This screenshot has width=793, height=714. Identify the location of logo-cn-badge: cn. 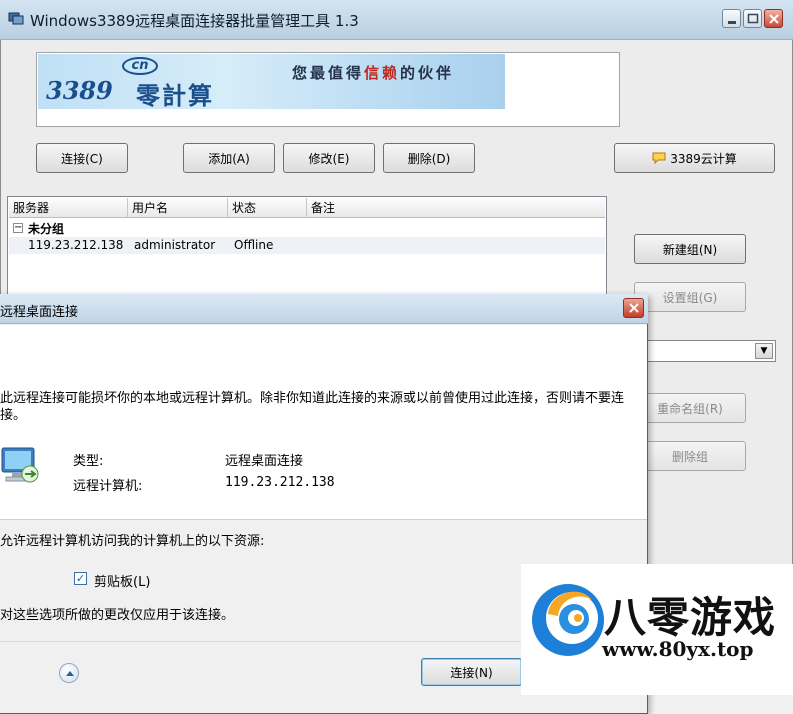
(140, 66).